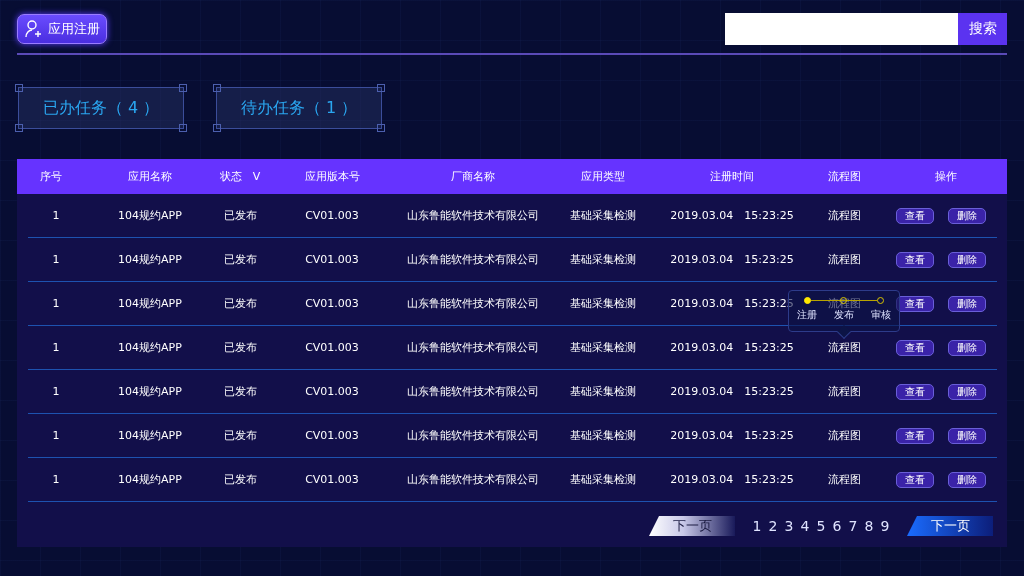  I want to click on page-number: 3, so click(789, 526).